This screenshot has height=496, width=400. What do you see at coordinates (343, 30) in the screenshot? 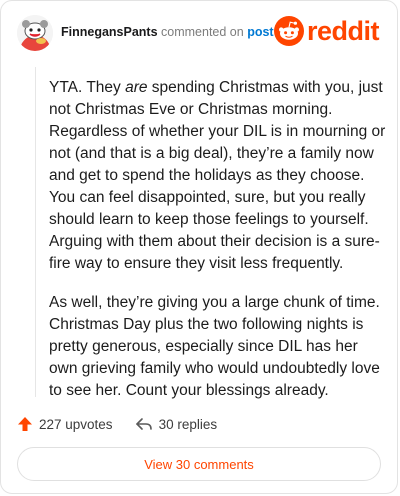
I see `reddit-wordmark: reddit` at bounding box center [343, 30].